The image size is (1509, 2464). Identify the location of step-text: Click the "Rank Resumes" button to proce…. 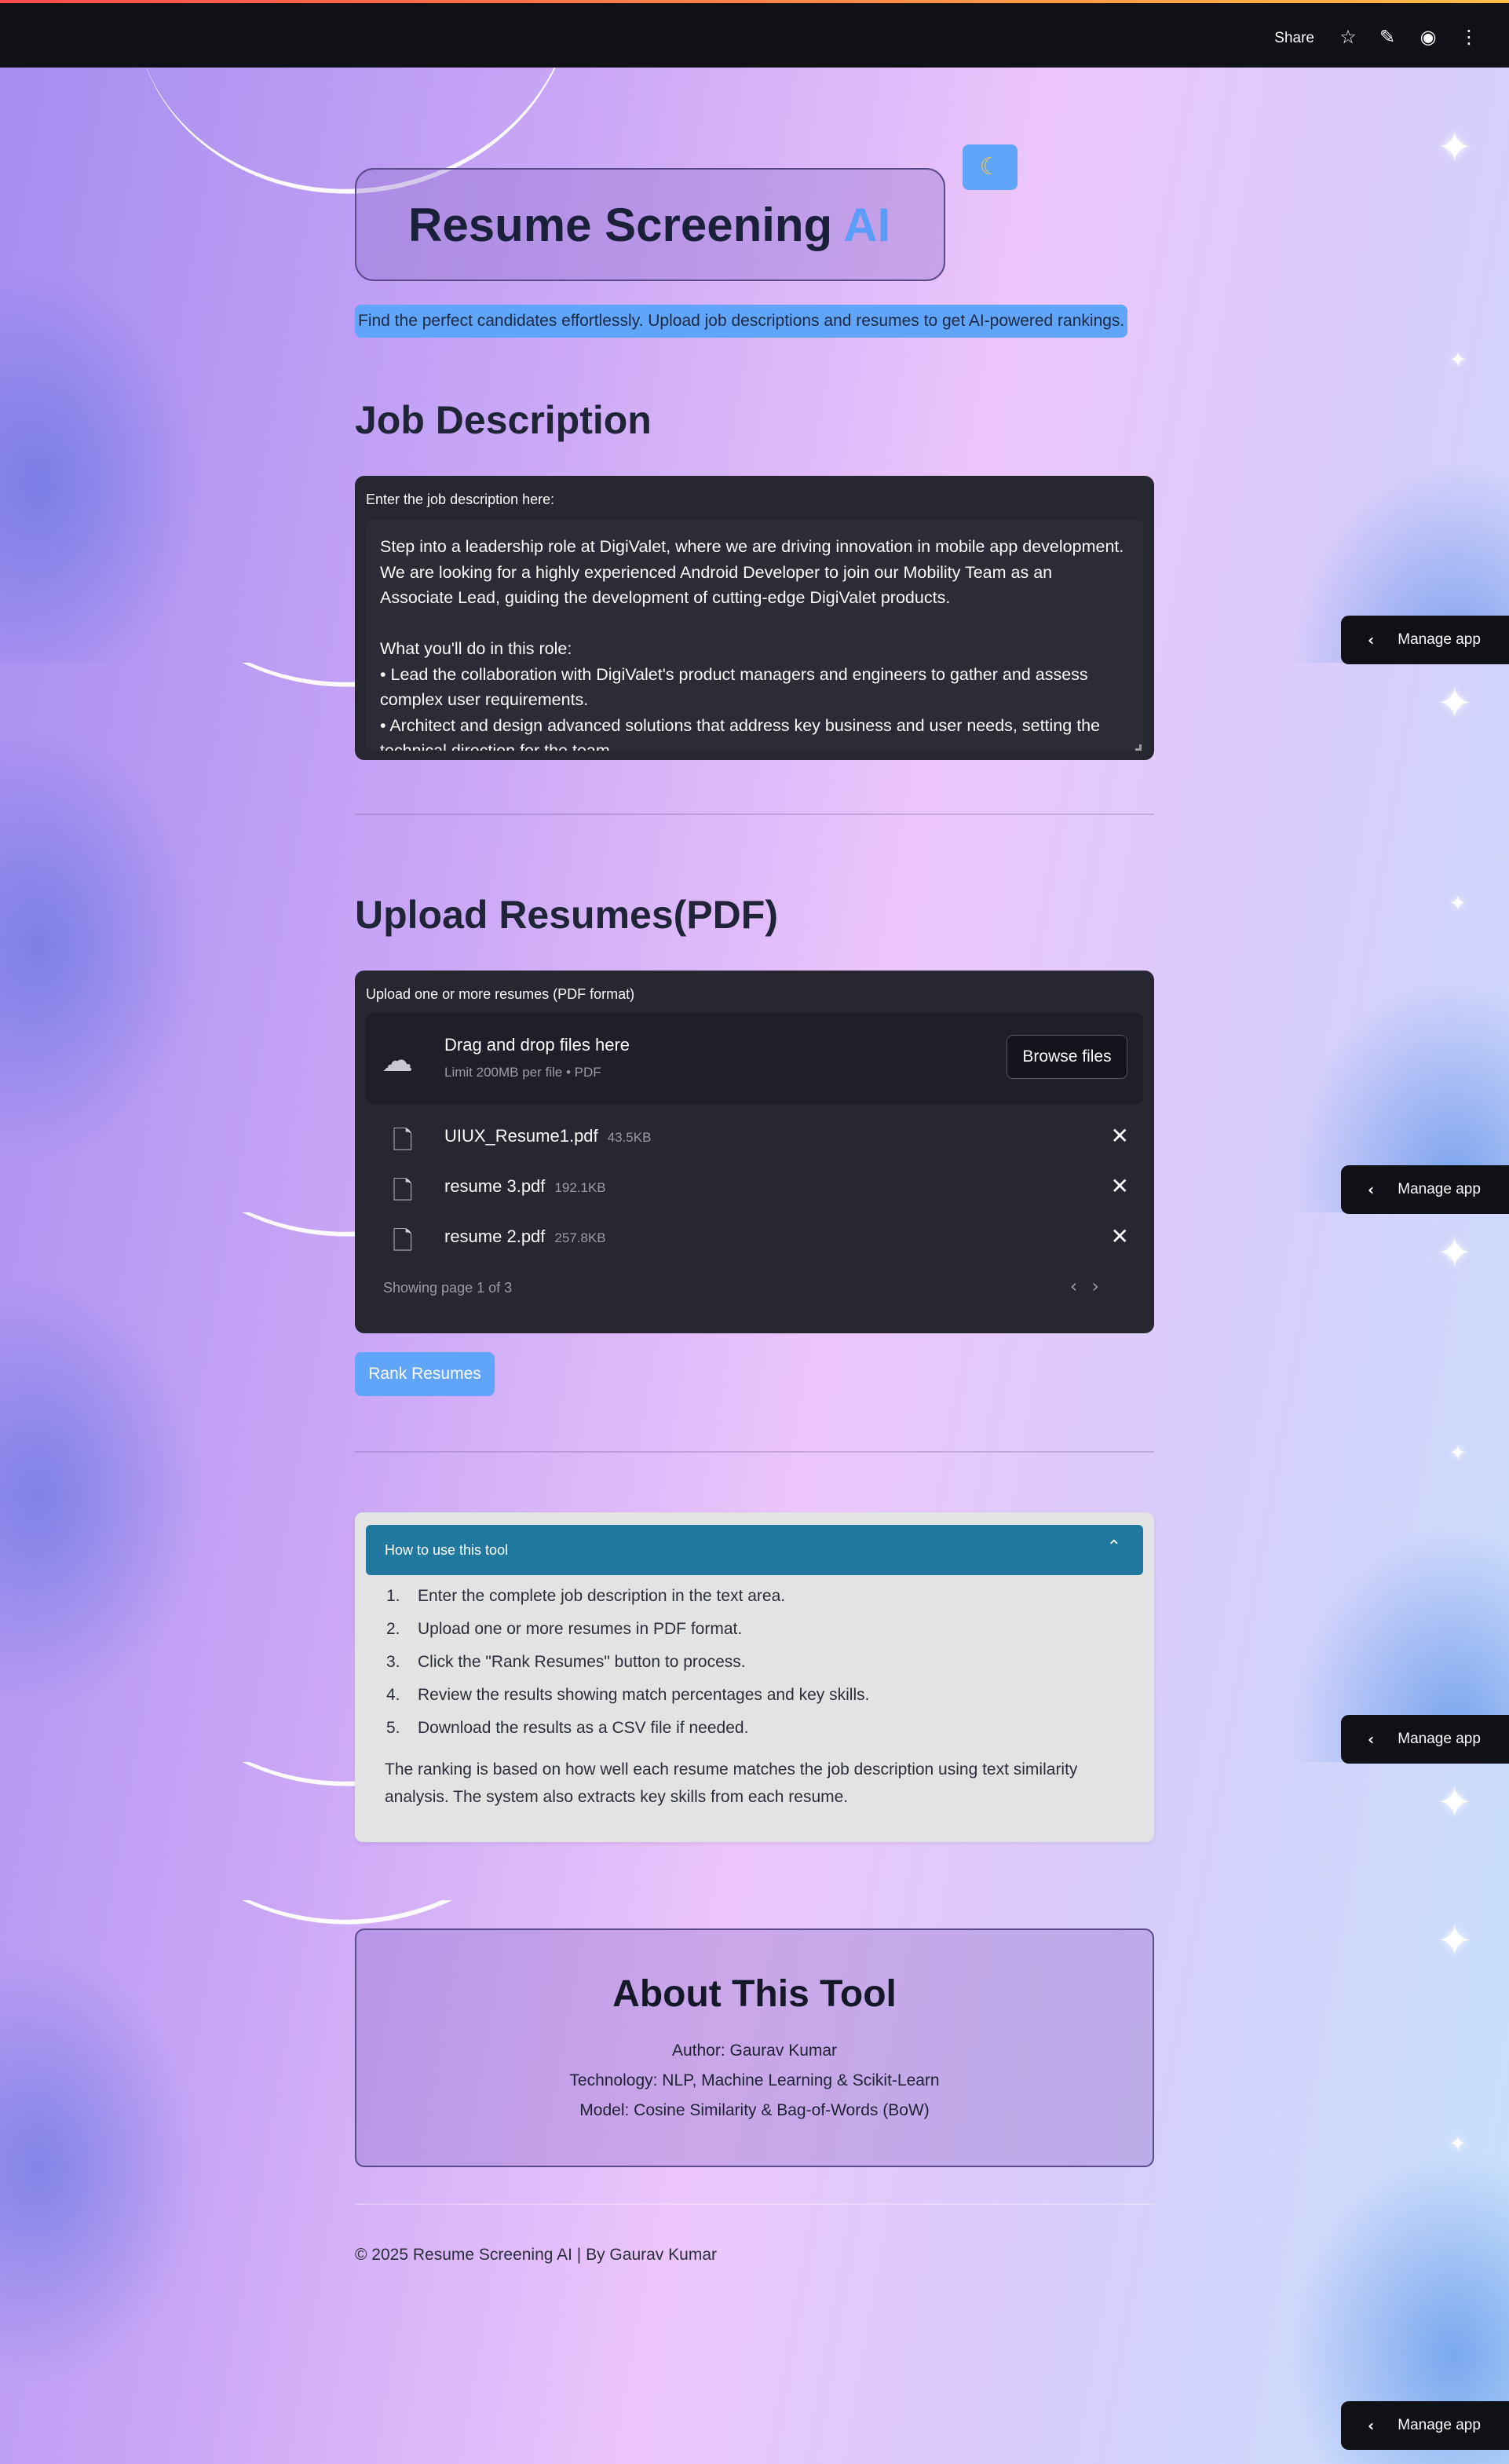
(582, 1662).